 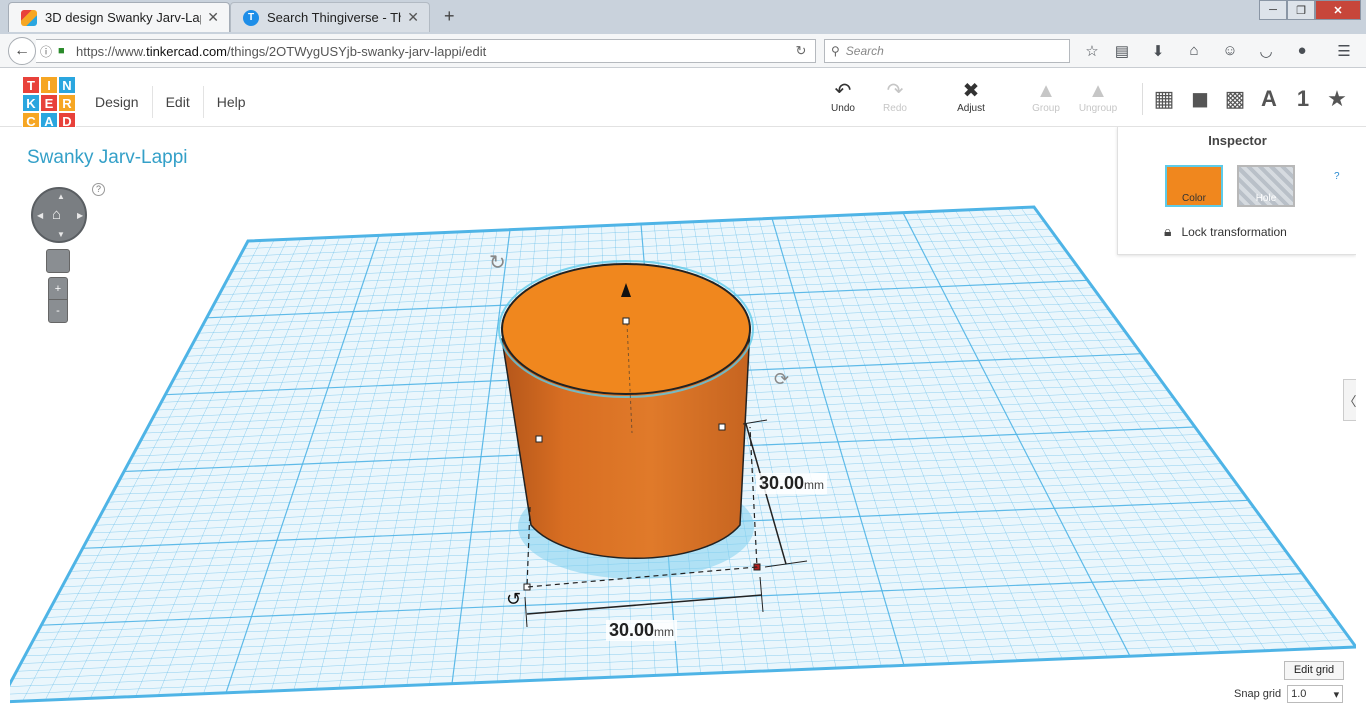 I want to click on orbit-up-icon: ▲, so click(x=61, y=196).